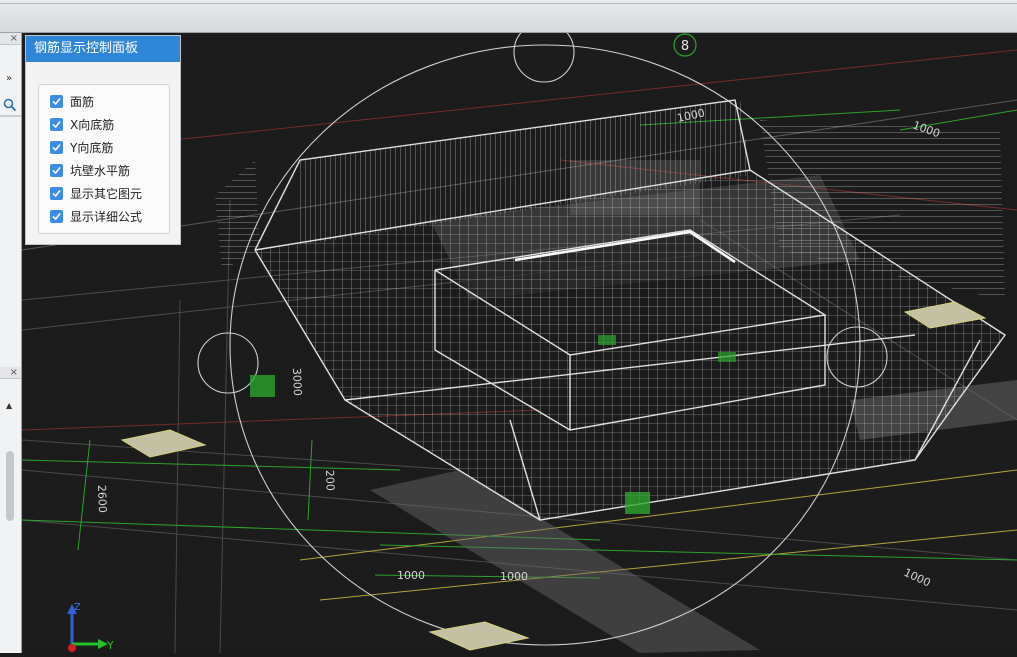 Image resolution: width=1017 pixels, height=657 pixels. Describe the element at coordinates (110, 645) in the screenshot. I see `axis-y-label: Y` at that location.